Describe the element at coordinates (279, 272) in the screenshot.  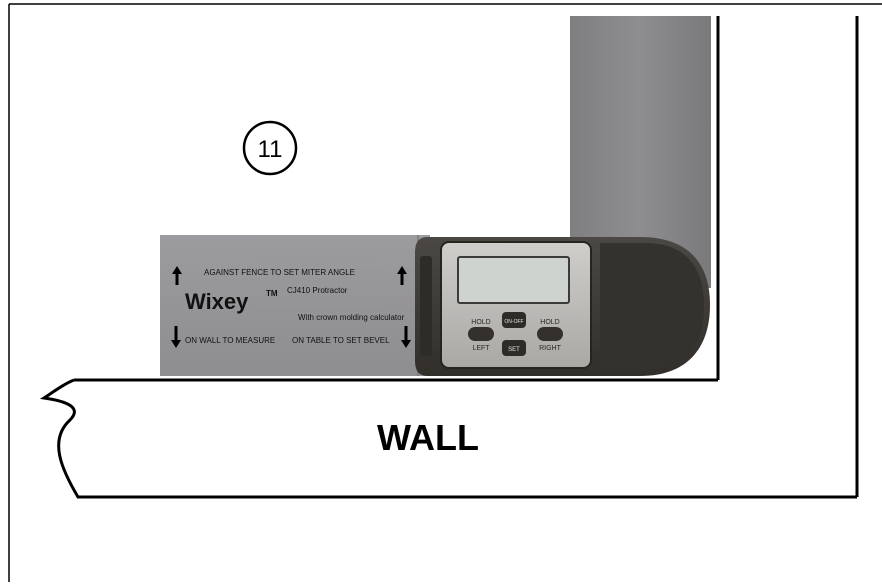
I see `top-instruction-text: AGAINST FENCE TO SET MITER ANGLE` at that location.